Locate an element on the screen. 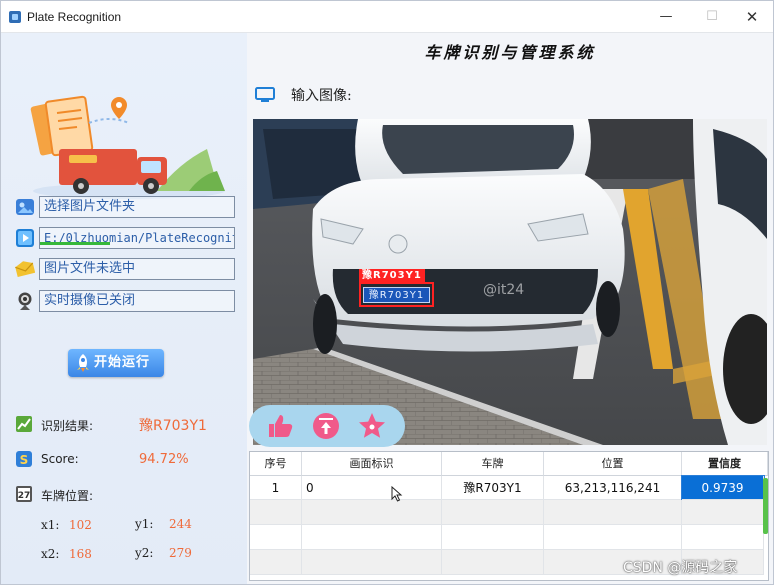  back-to-top-icon is located at coordinates (326, 426).